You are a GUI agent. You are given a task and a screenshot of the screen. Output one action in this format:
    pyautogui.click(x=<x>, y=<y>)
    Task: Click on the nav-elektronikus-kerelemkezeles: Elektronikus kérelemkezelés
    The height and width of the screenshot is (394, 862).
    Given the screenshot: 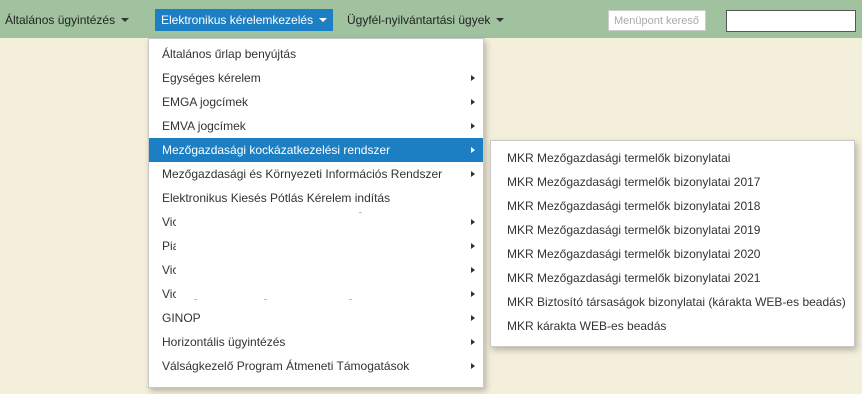 What is the action you would take?
    pyautogui.click(x=244, y=20)
    